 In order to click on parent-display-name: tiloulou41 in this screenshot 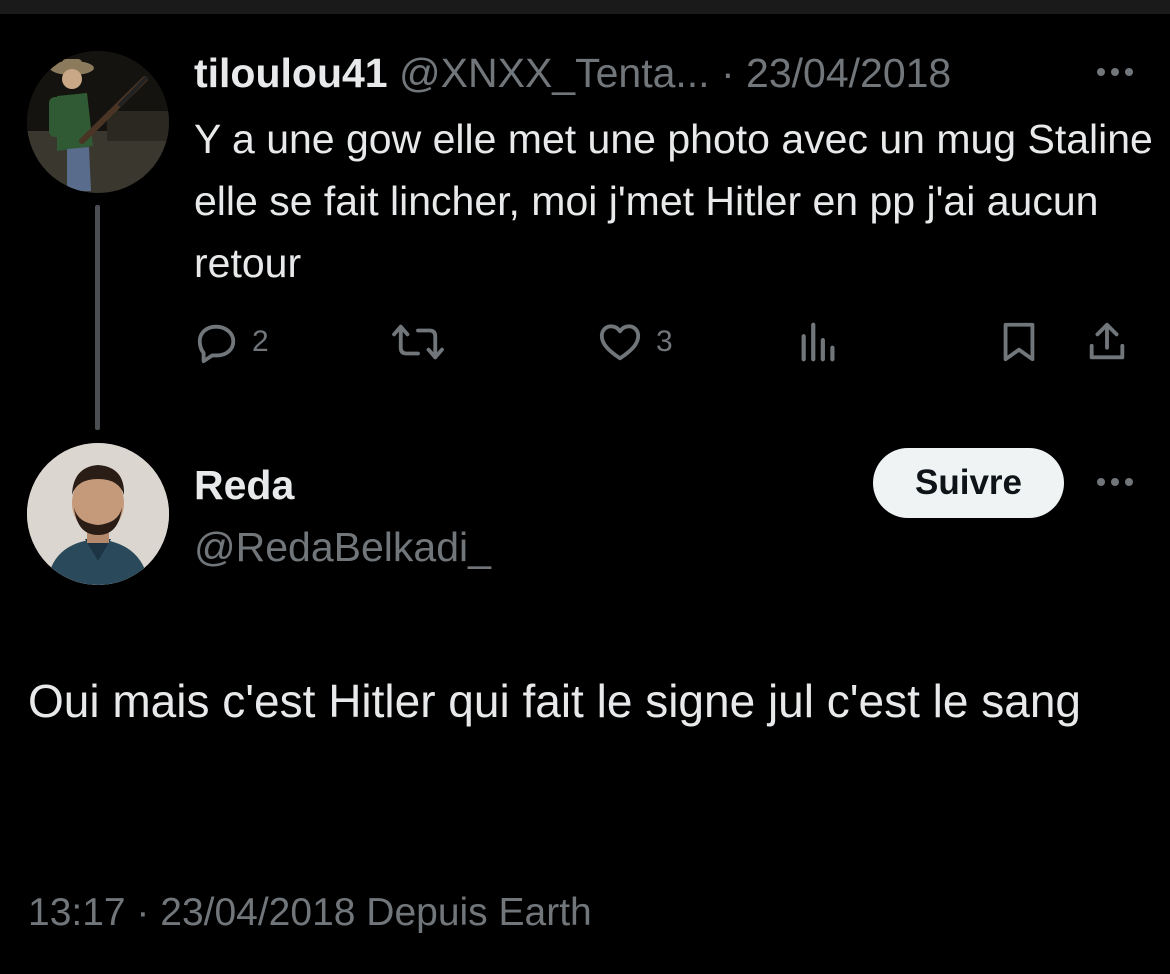, I will do `click(291, 73)`.